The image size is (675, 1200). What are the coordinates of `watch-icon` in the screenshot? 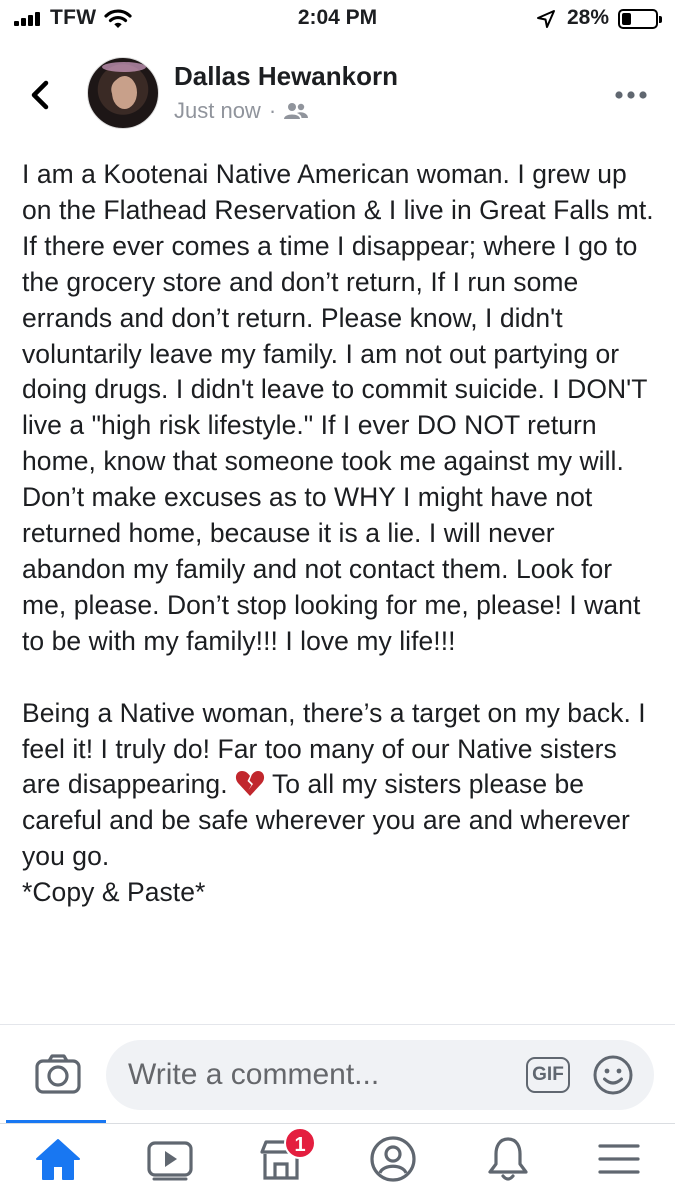 It's located at (170, 1159).